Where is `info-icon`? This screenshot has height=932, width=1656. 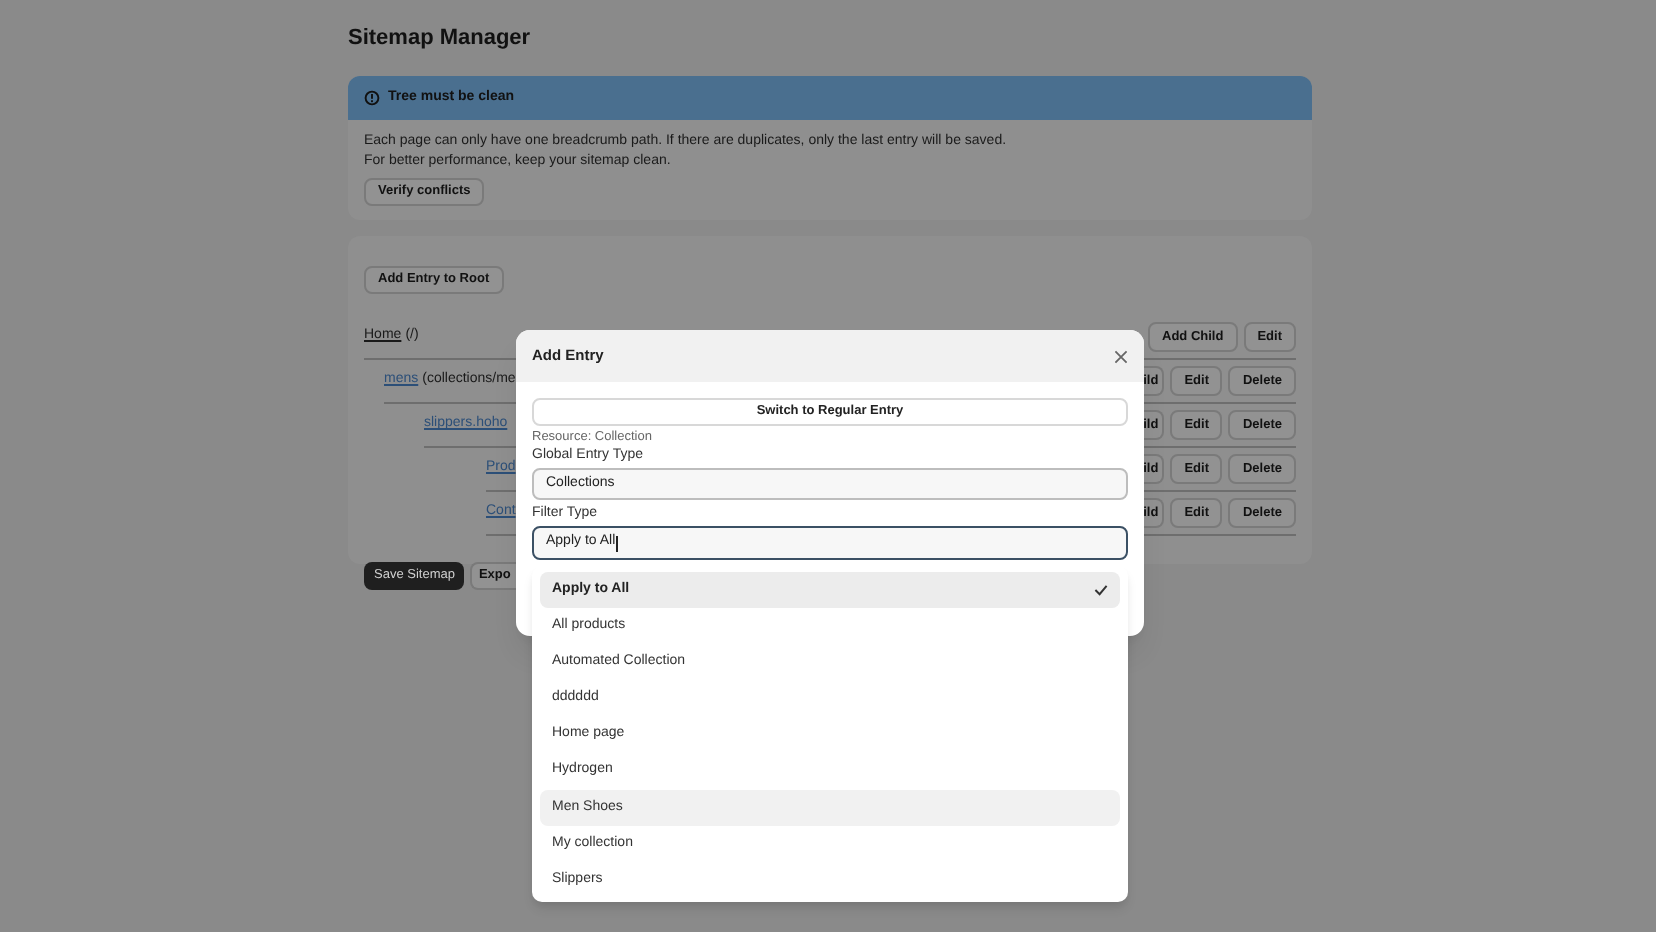 info-icon is located at coordinates (372, 98).